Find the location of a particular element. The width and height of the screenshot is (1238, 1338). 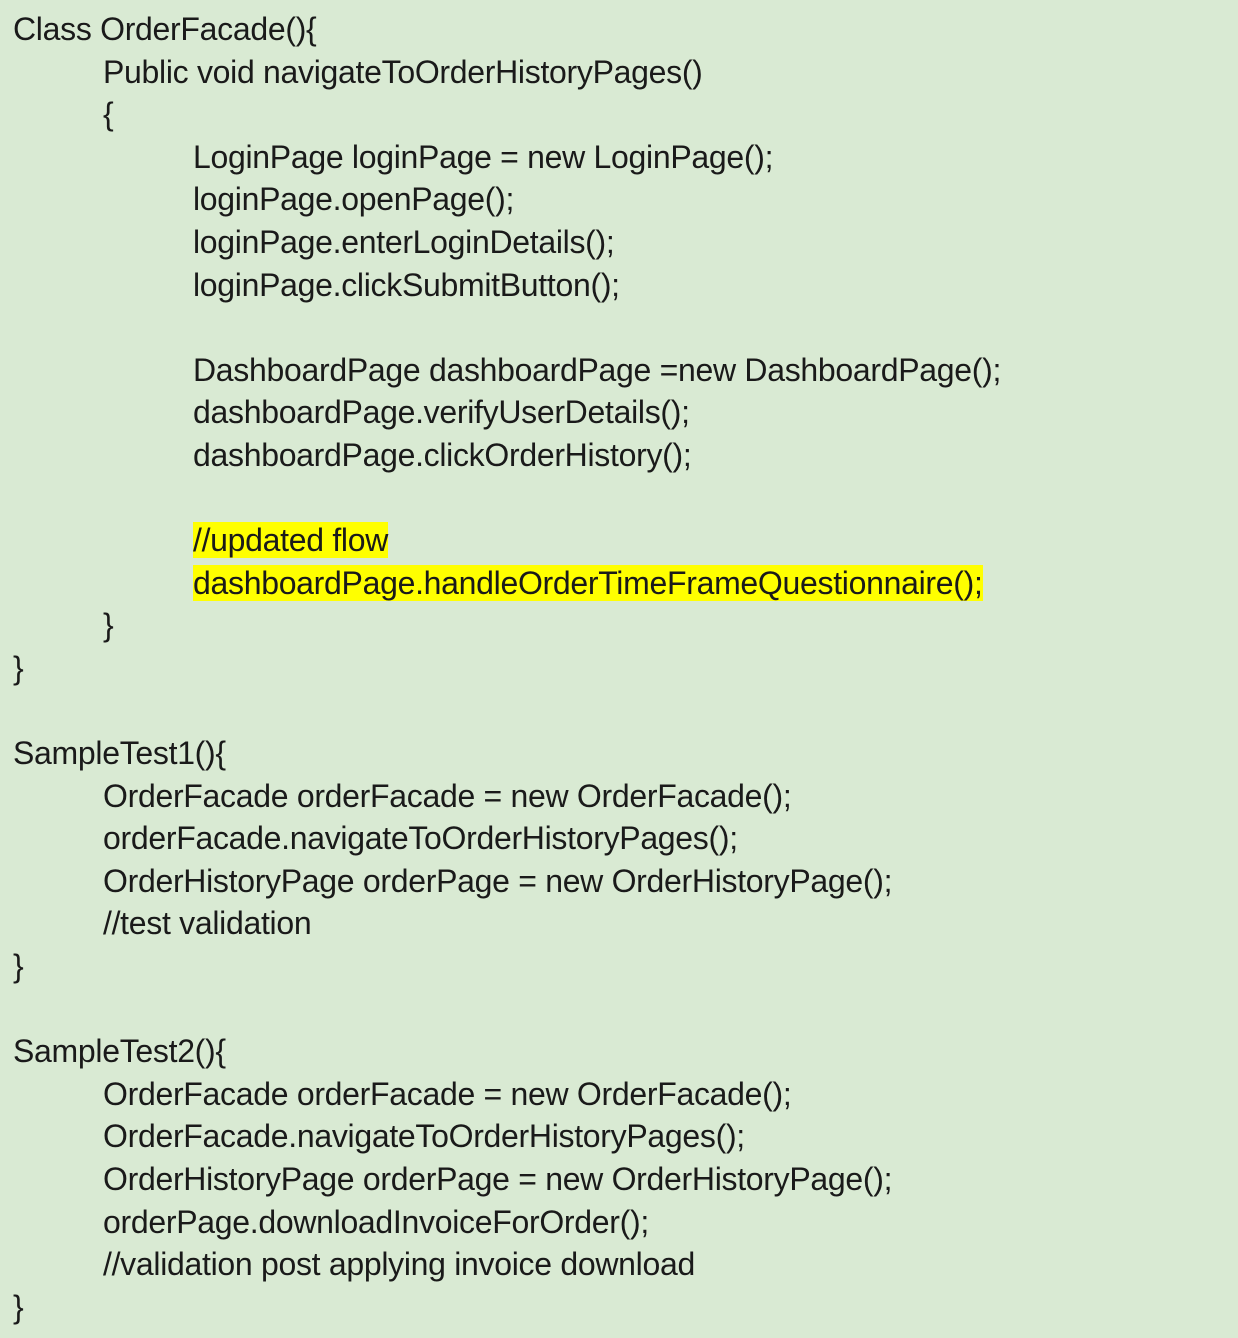

code-line: { is located at coordinates (619, 114).